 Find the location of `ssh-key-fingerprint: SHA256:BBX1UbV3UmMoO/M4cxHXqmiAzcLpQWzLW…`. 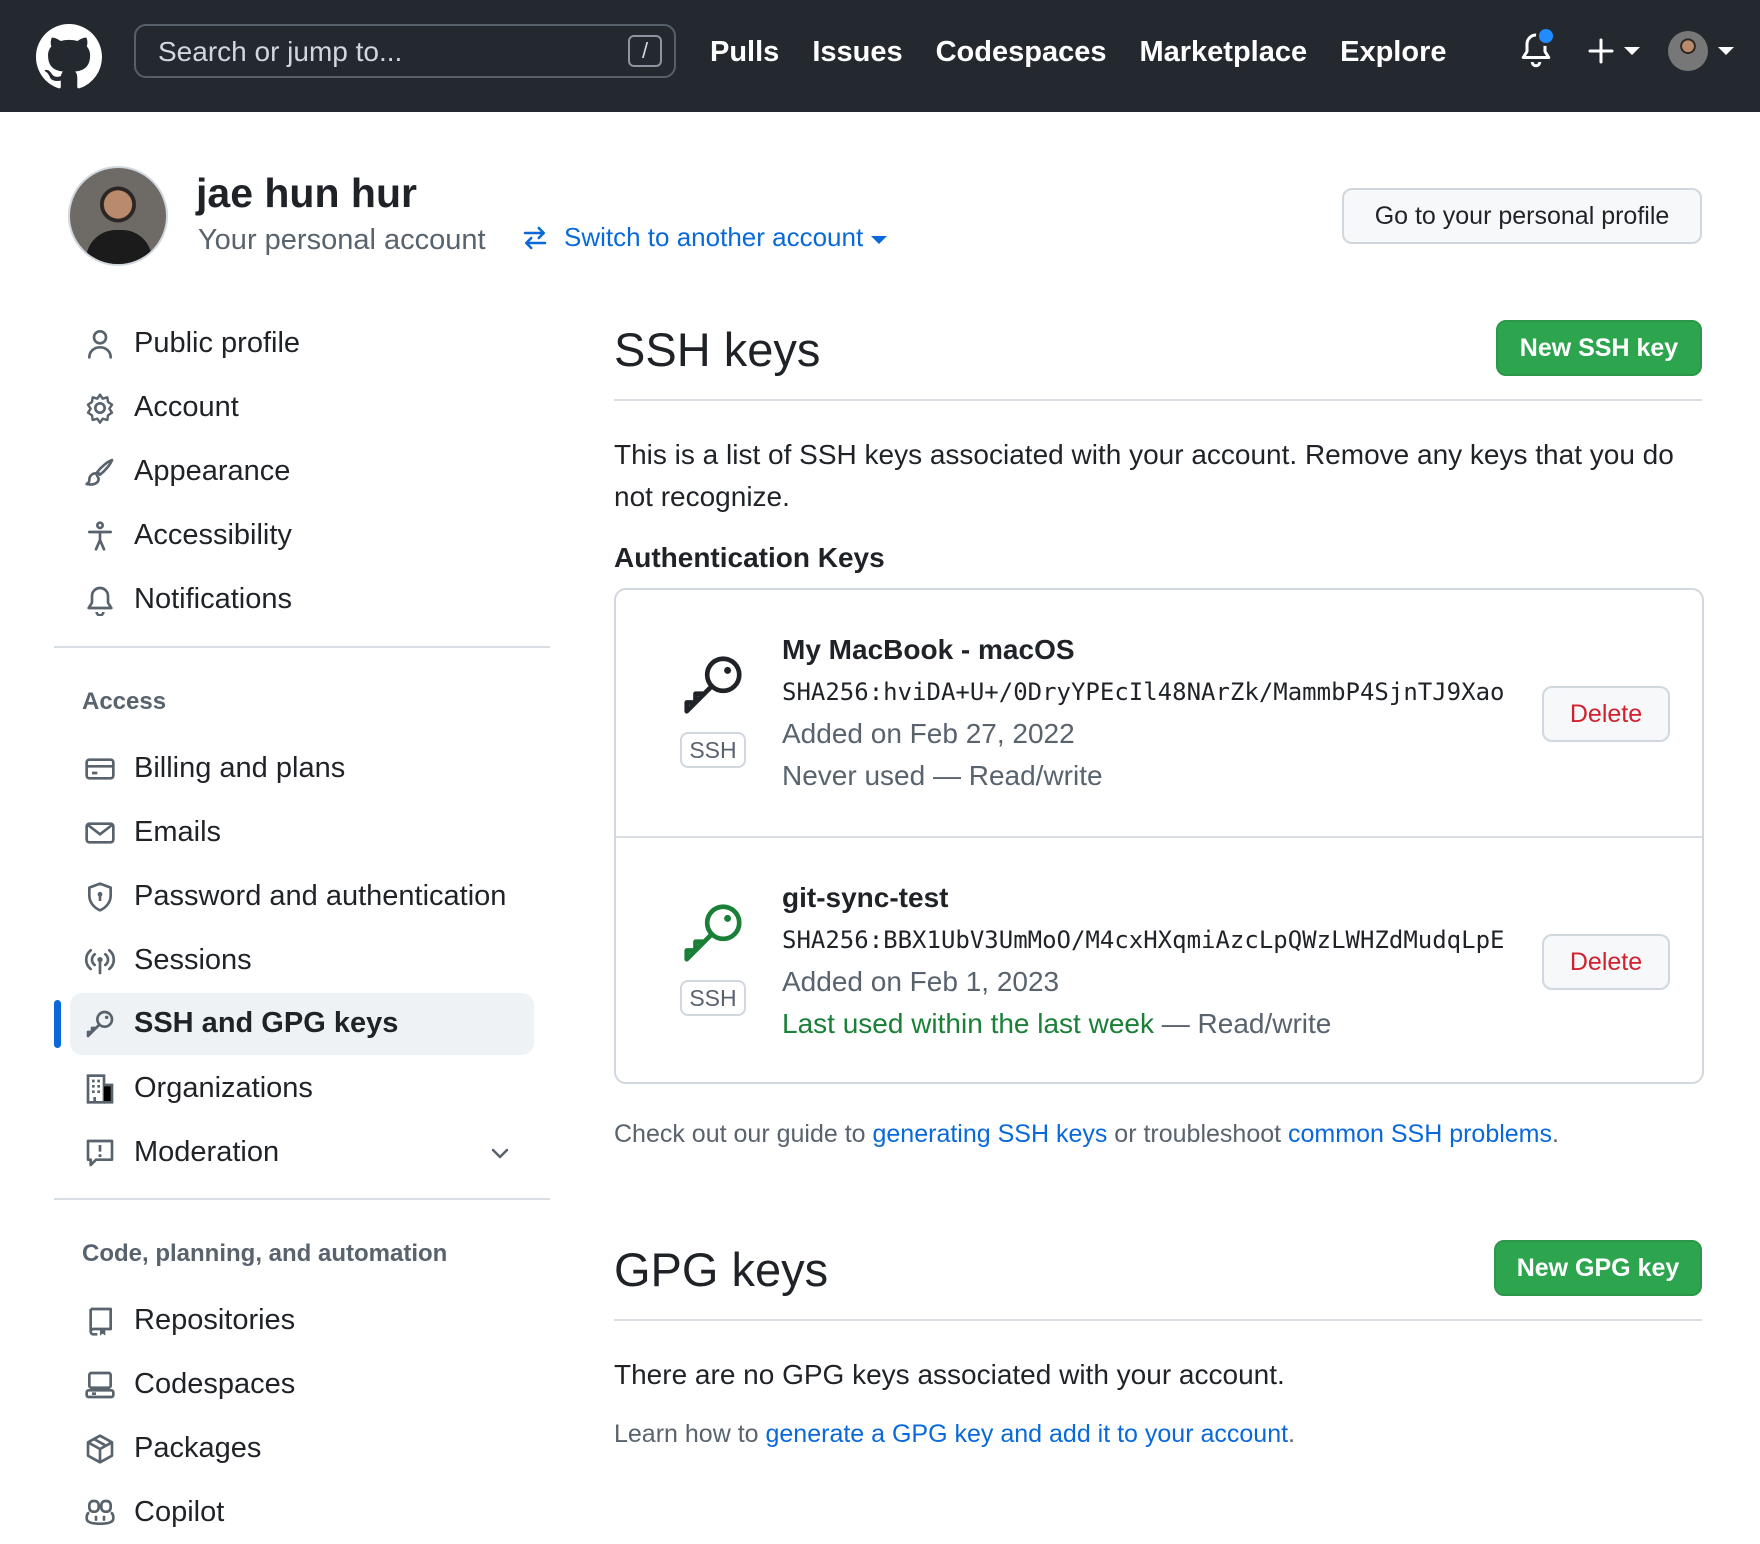

ssh-key-fingerprint: SHA256:BBX1UbV3UmMoO/M4cxHXqmiAzcLpQWzLW… is located at coordinates (1143, 940).